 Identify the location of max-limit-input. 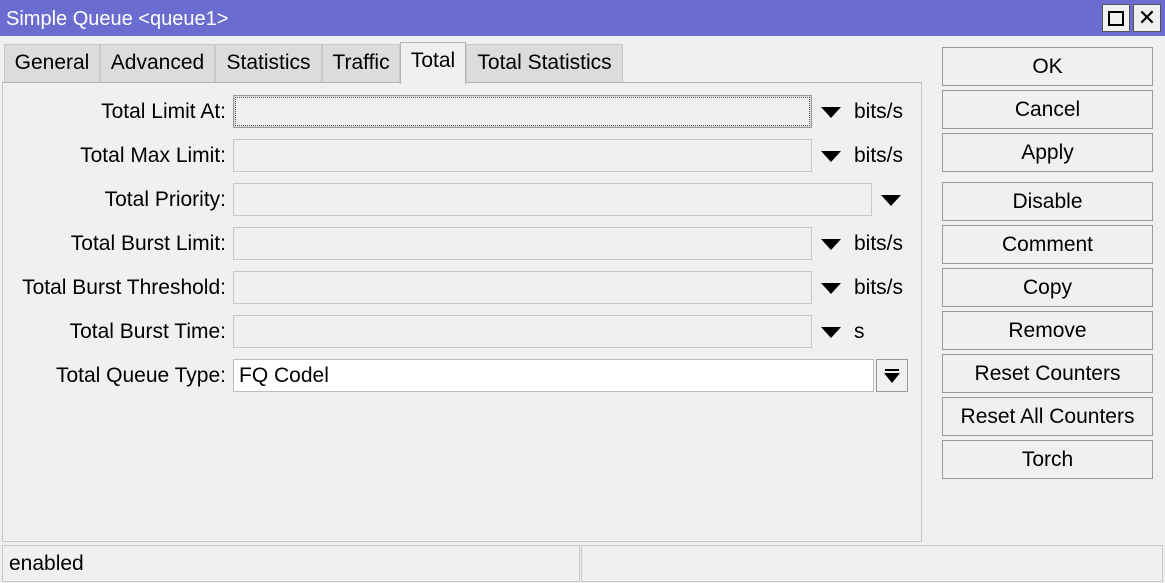
(522, 155).